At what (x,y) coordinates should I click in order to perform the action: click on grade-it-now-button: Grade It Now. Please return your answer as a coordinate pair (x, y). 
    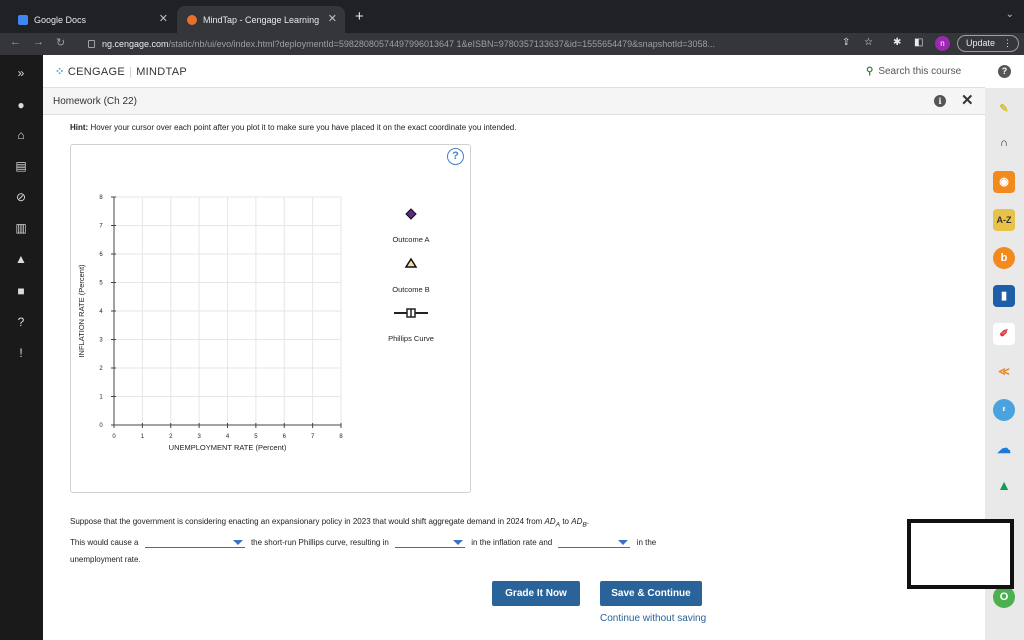
    Looking at the image, I should click on (536, 593).